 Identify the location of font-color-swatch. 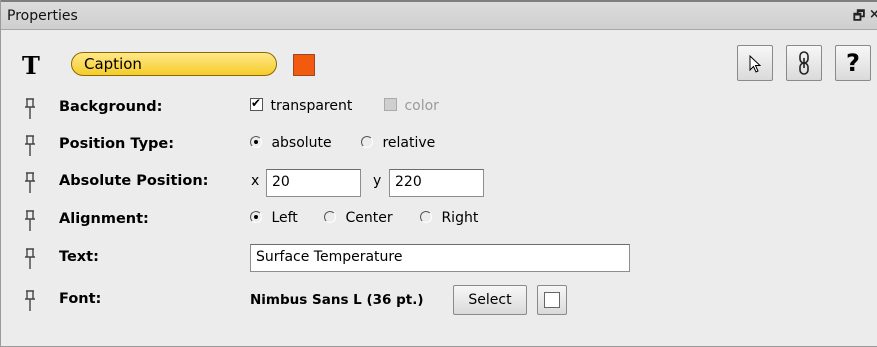
(552, 300).